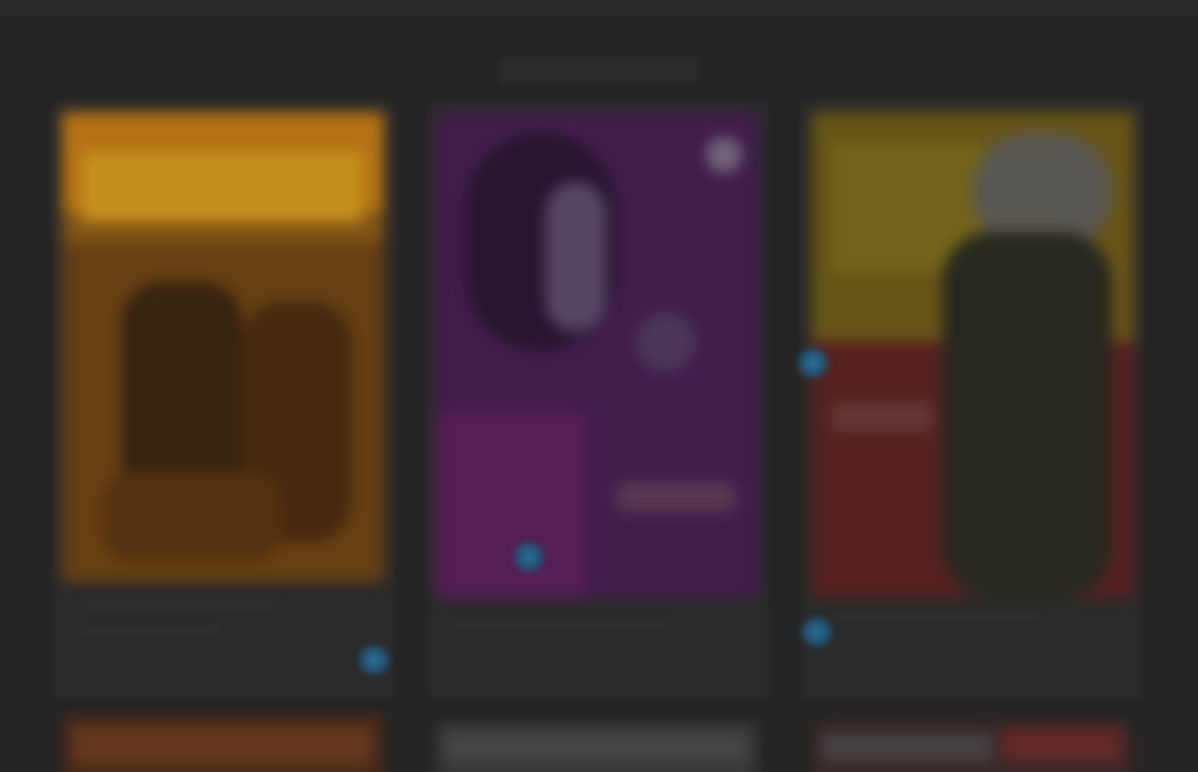  I want to click on top-bar, so click(599, 8).